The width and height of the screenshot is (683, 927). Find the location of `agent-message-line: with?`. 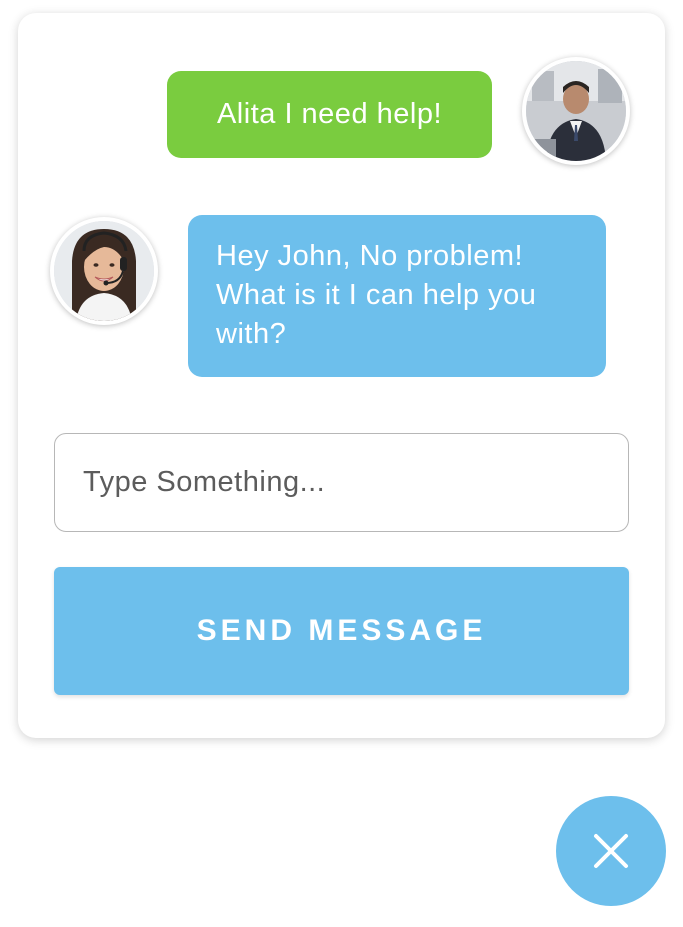

agent-message-line: with? is located at coordinates (251, 334).